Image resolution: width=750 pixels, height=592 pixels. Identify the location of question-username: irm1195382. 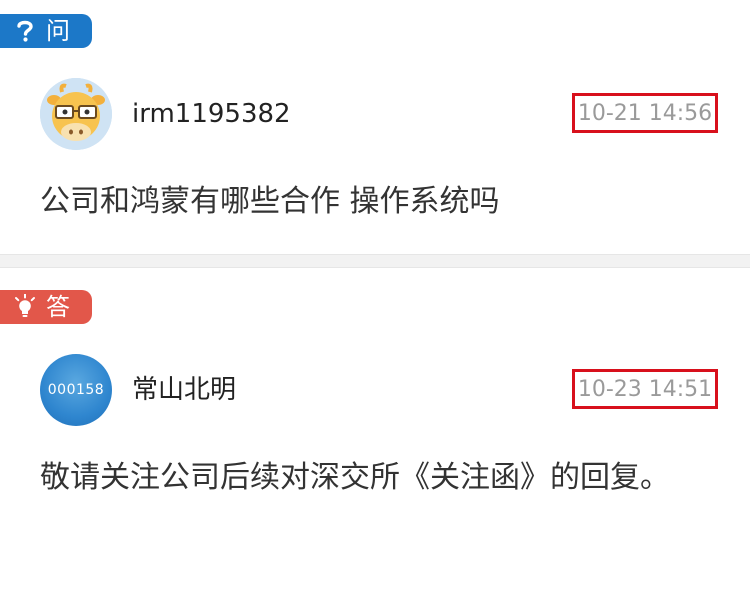
(211, 114).